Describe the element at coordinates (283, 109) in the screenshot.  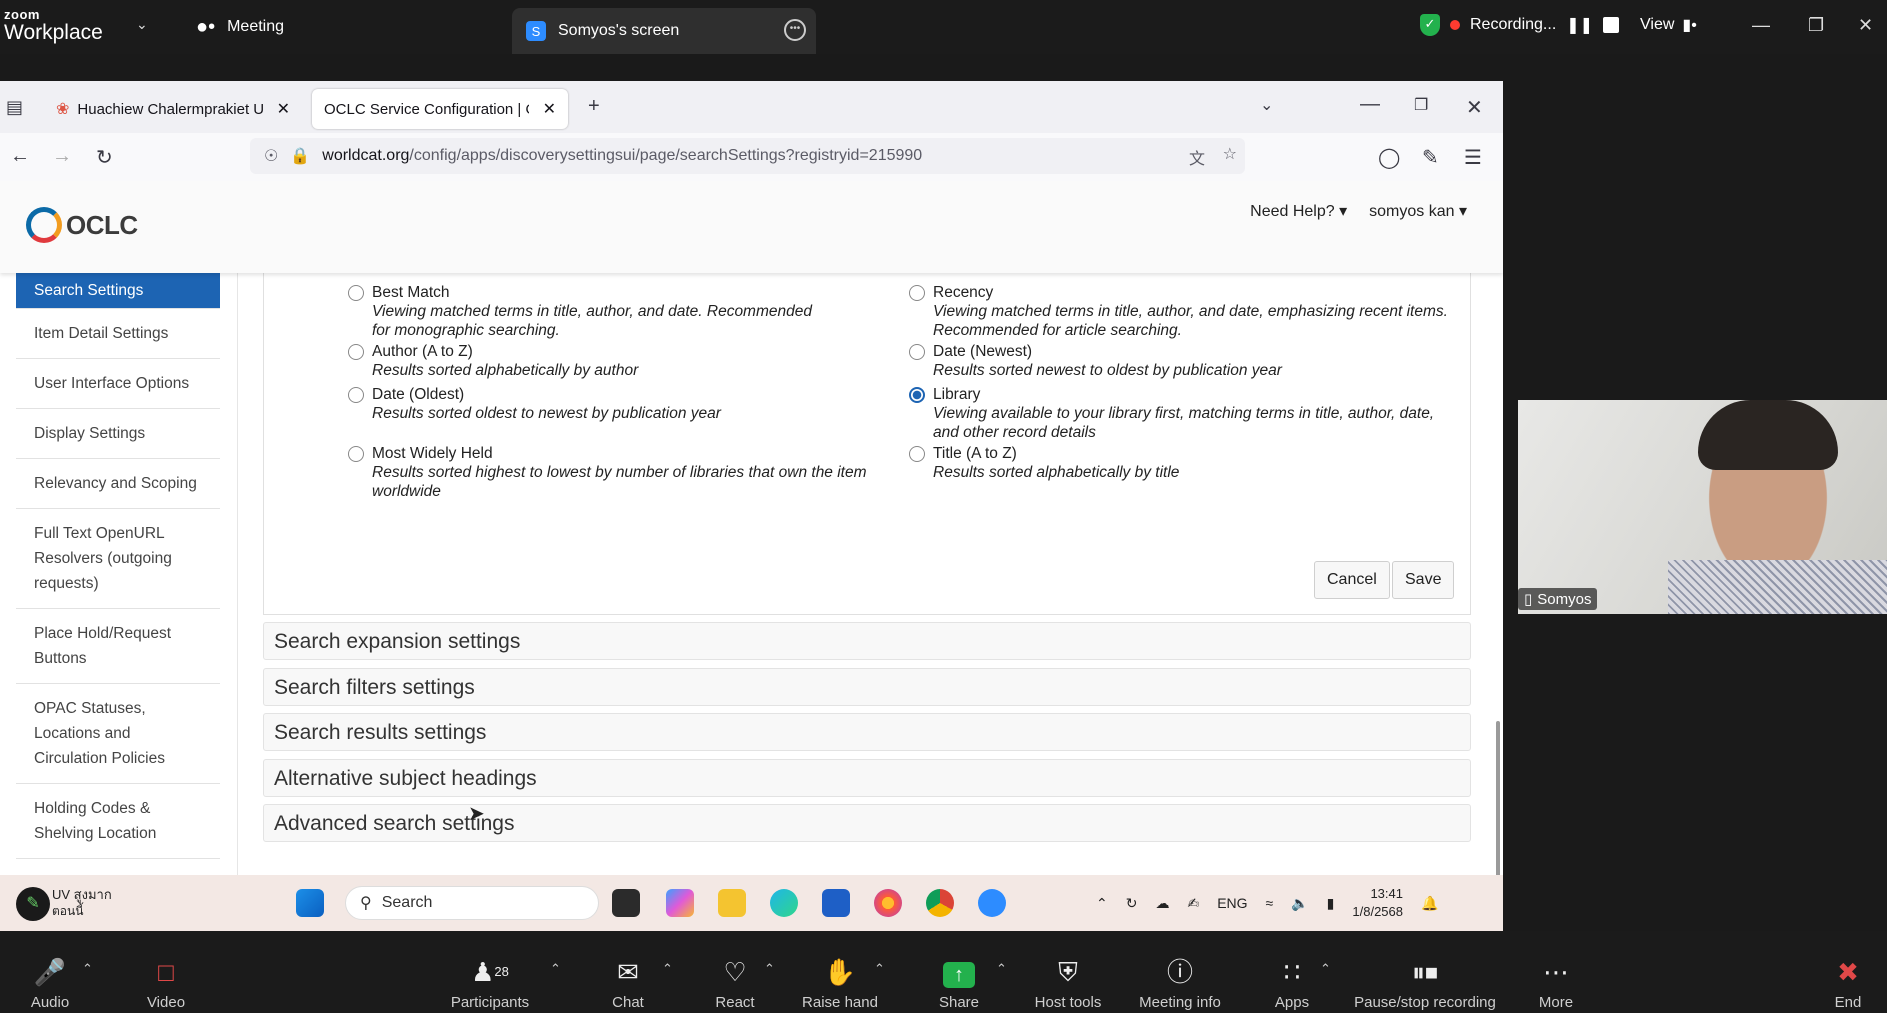
I see `close-tab-icon: ✕` at that location.